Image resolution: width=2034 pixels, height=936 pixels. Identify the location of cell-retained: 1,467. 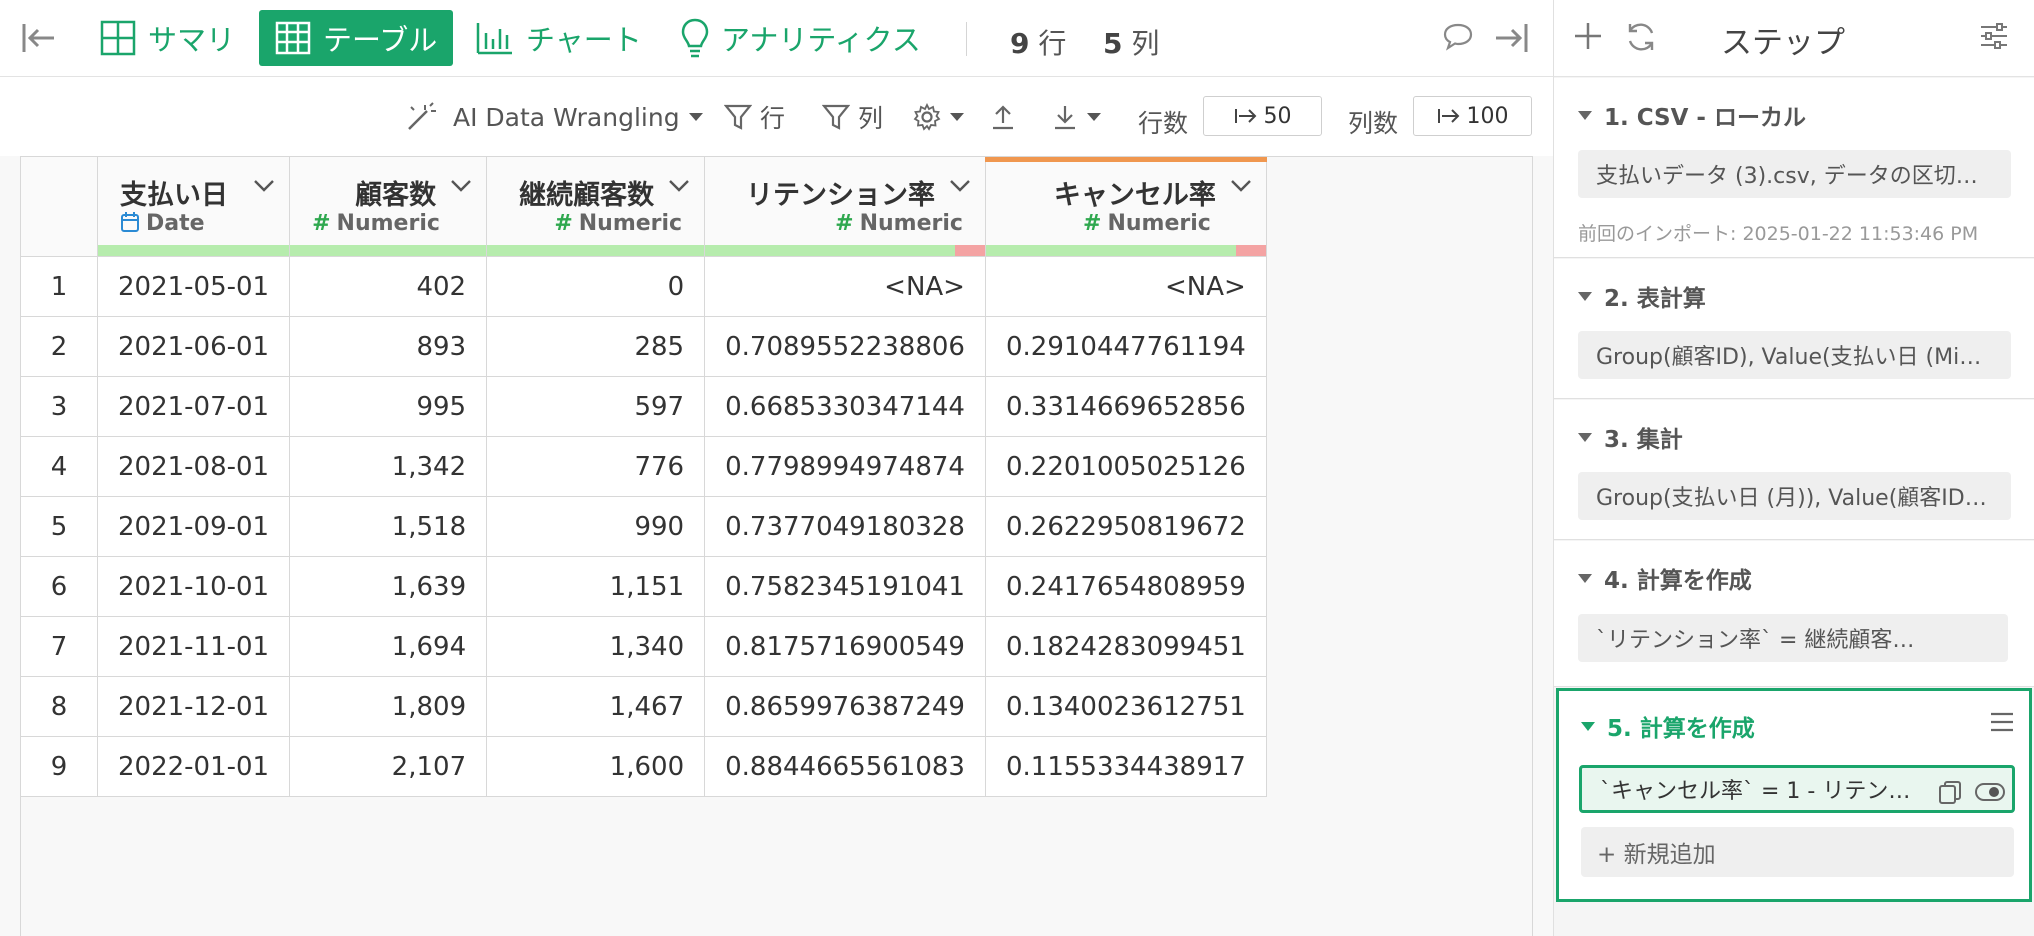
(596, 706).